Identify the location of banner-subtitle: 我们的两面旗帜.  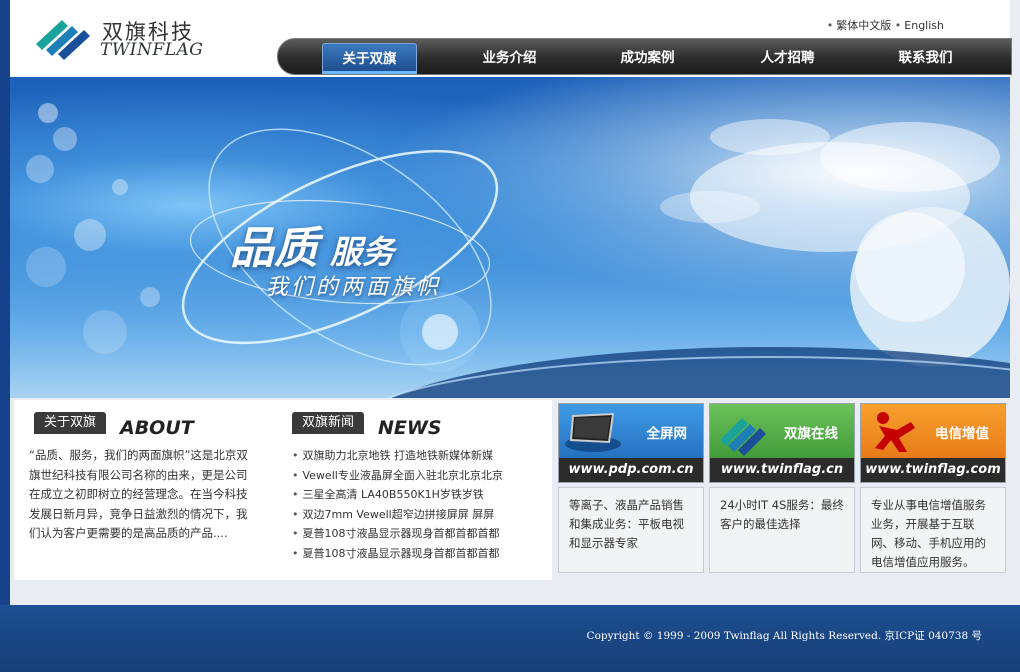
(354, 287).